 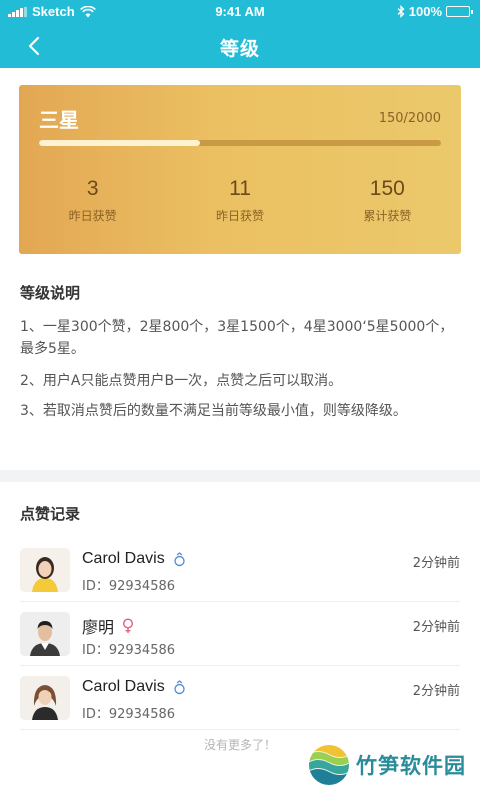 What do you see at coordinates (92, 188) in the screenshot?
I see `stat-value: 3` at bounding box center [92, 188].